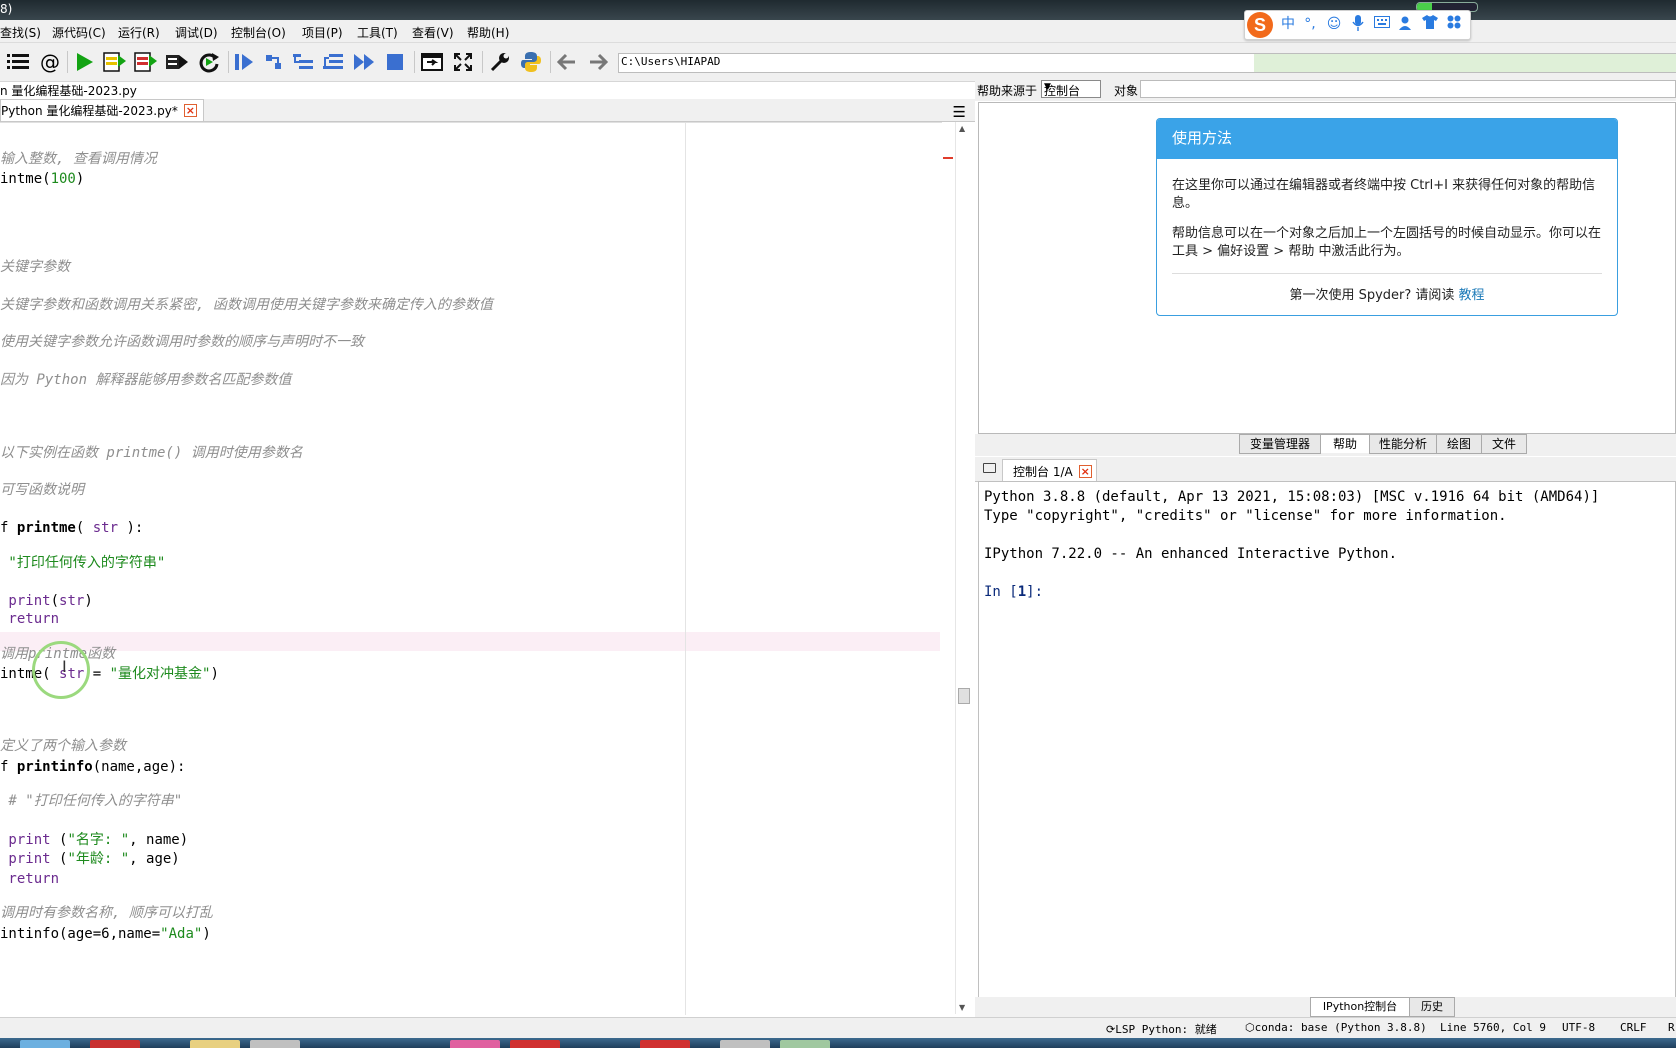 The width and height of the screenshot is (1676, 1048). What do you see at coordinates (50, 62) in the screenshot?
I see `at-icon: @` at bounding box center [50, 62].